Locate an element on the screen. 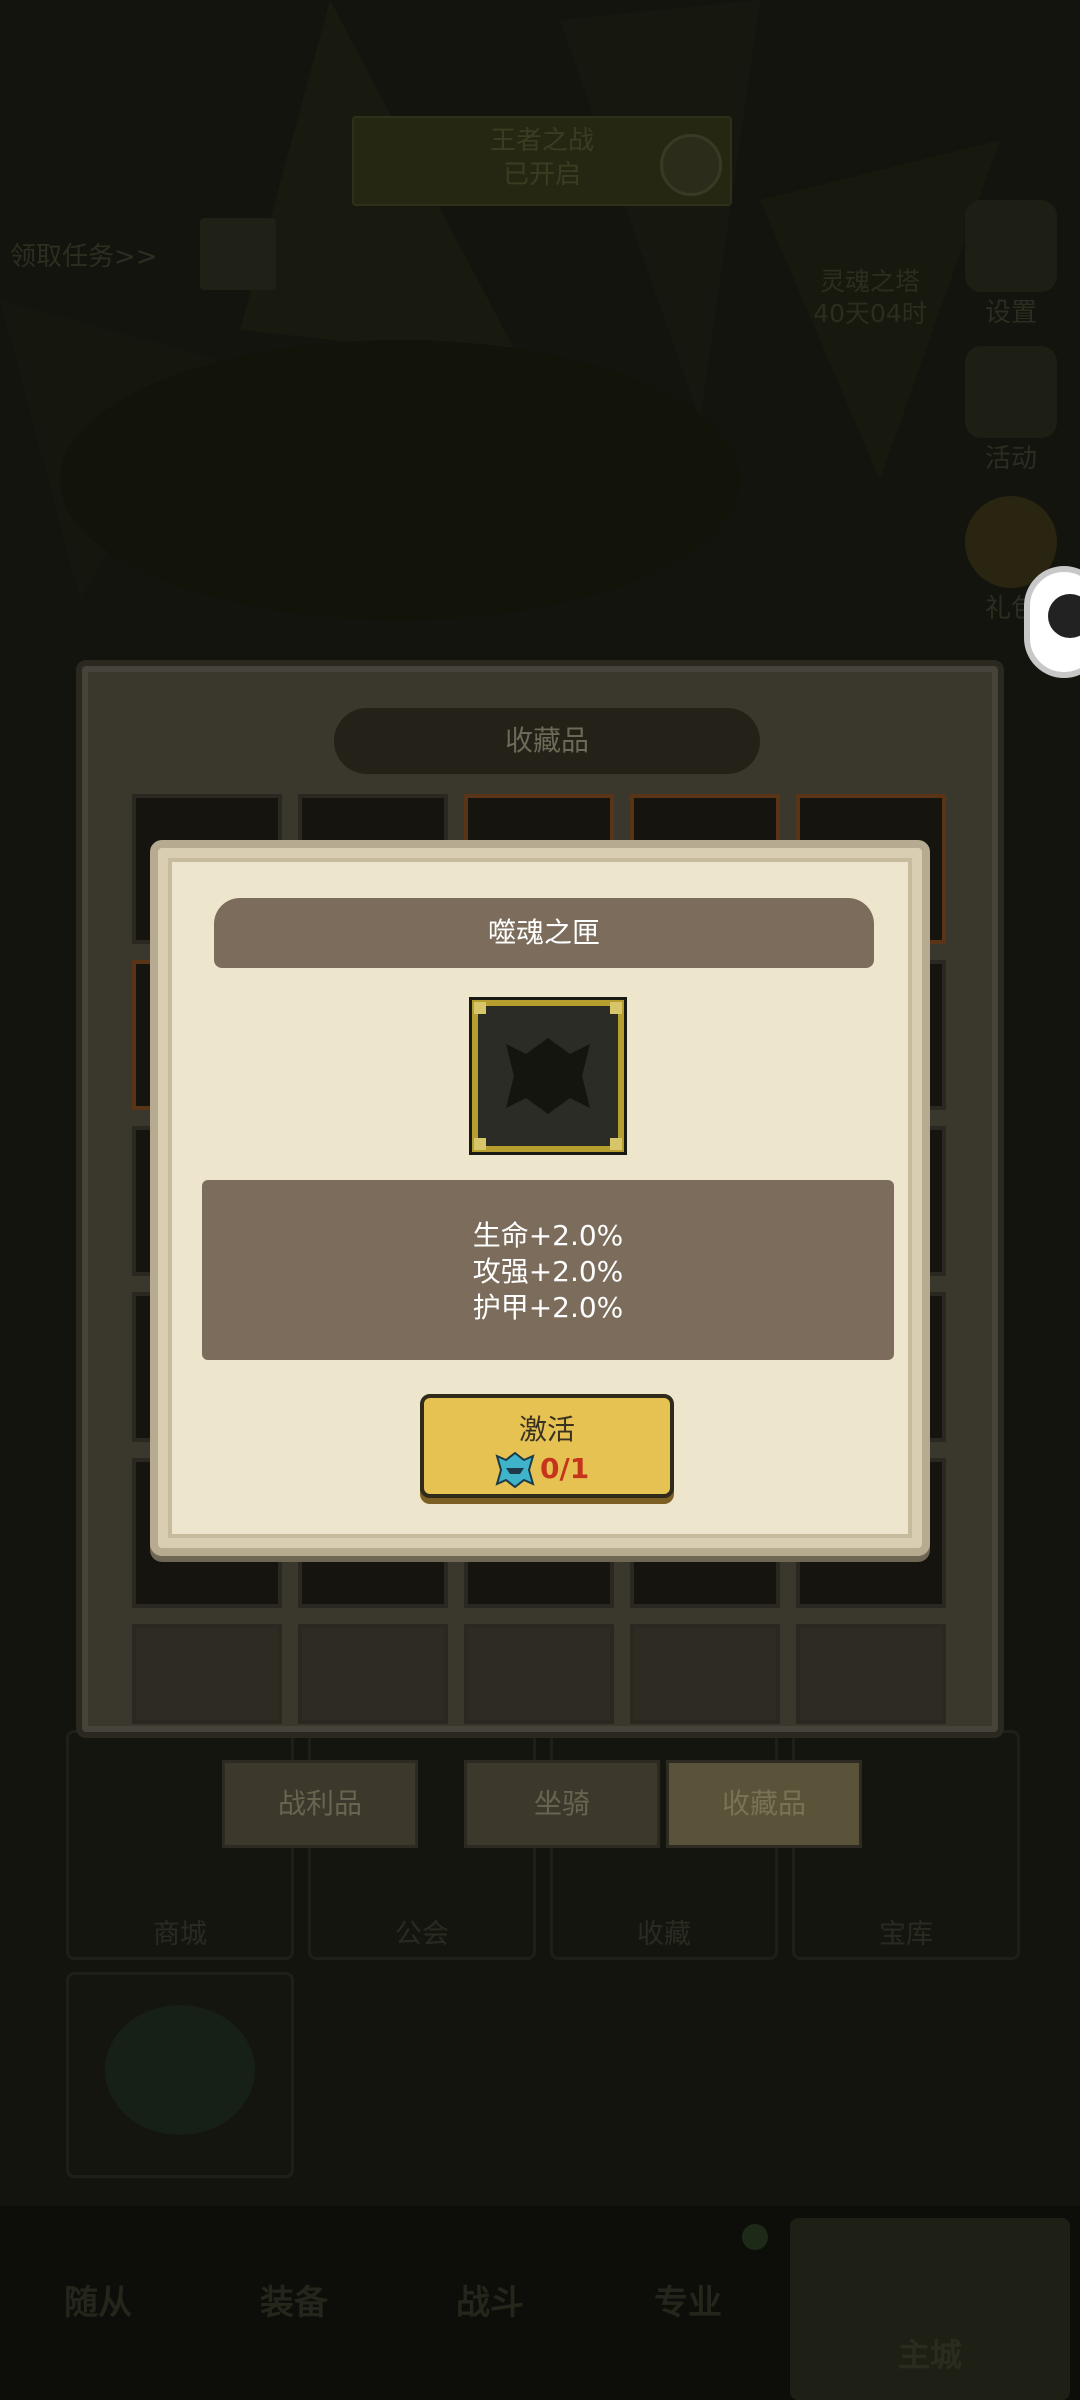 This screenshot has width=1080, height=2400. gear-icon is located at coordinates (1011, 246).